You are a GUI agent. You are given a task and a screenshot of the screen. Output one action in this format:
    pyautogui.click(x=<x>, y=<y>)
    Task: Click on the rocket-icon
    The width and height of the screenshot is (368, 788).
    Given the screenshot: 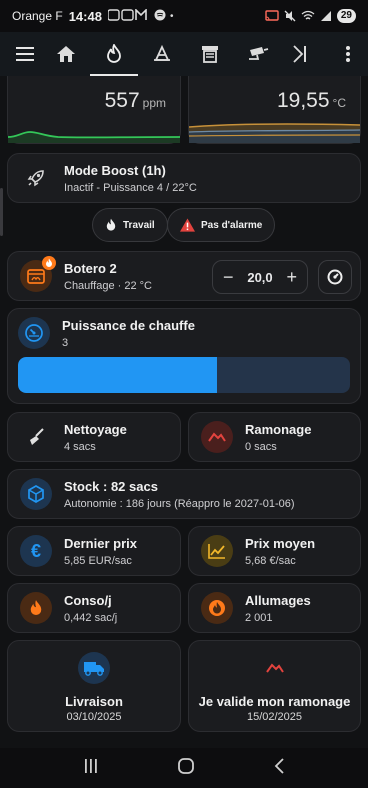 What is the action you would take?
    pyautogui.click(x=36, y=178)
    